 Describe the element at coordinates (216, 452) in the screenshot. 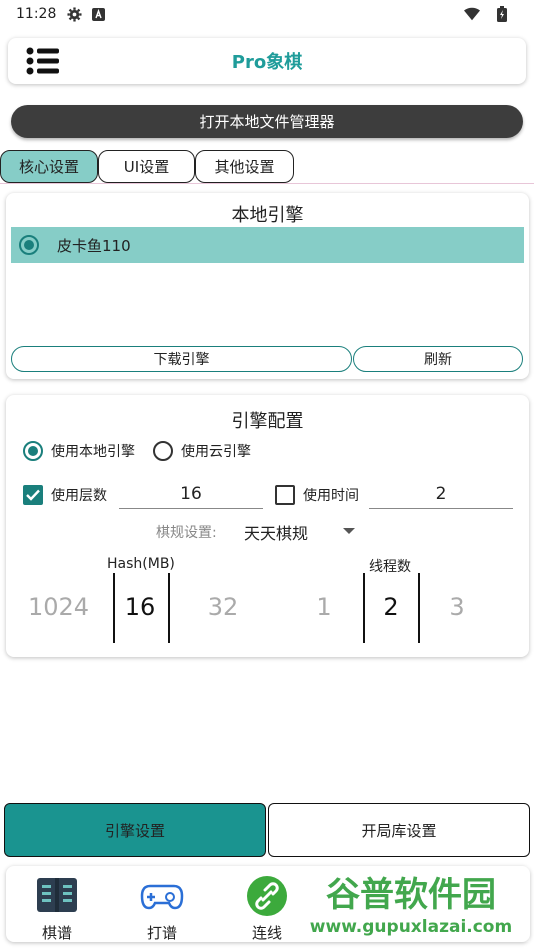

I see `use-cloud-label: 使用云引擎` at that location.